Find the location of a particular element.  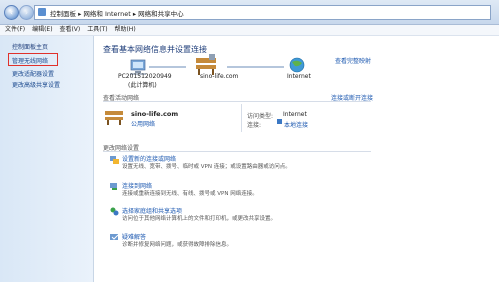

internet-globe-icon is located at coordinates (297, 65).